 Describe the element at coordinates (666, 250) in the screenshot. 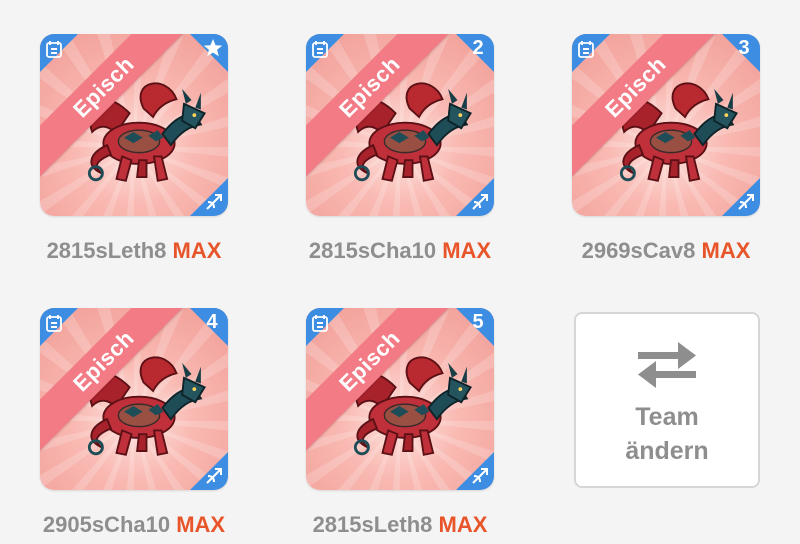

I see `dragon-name-label: 2969sCav8 MAX` at that location.